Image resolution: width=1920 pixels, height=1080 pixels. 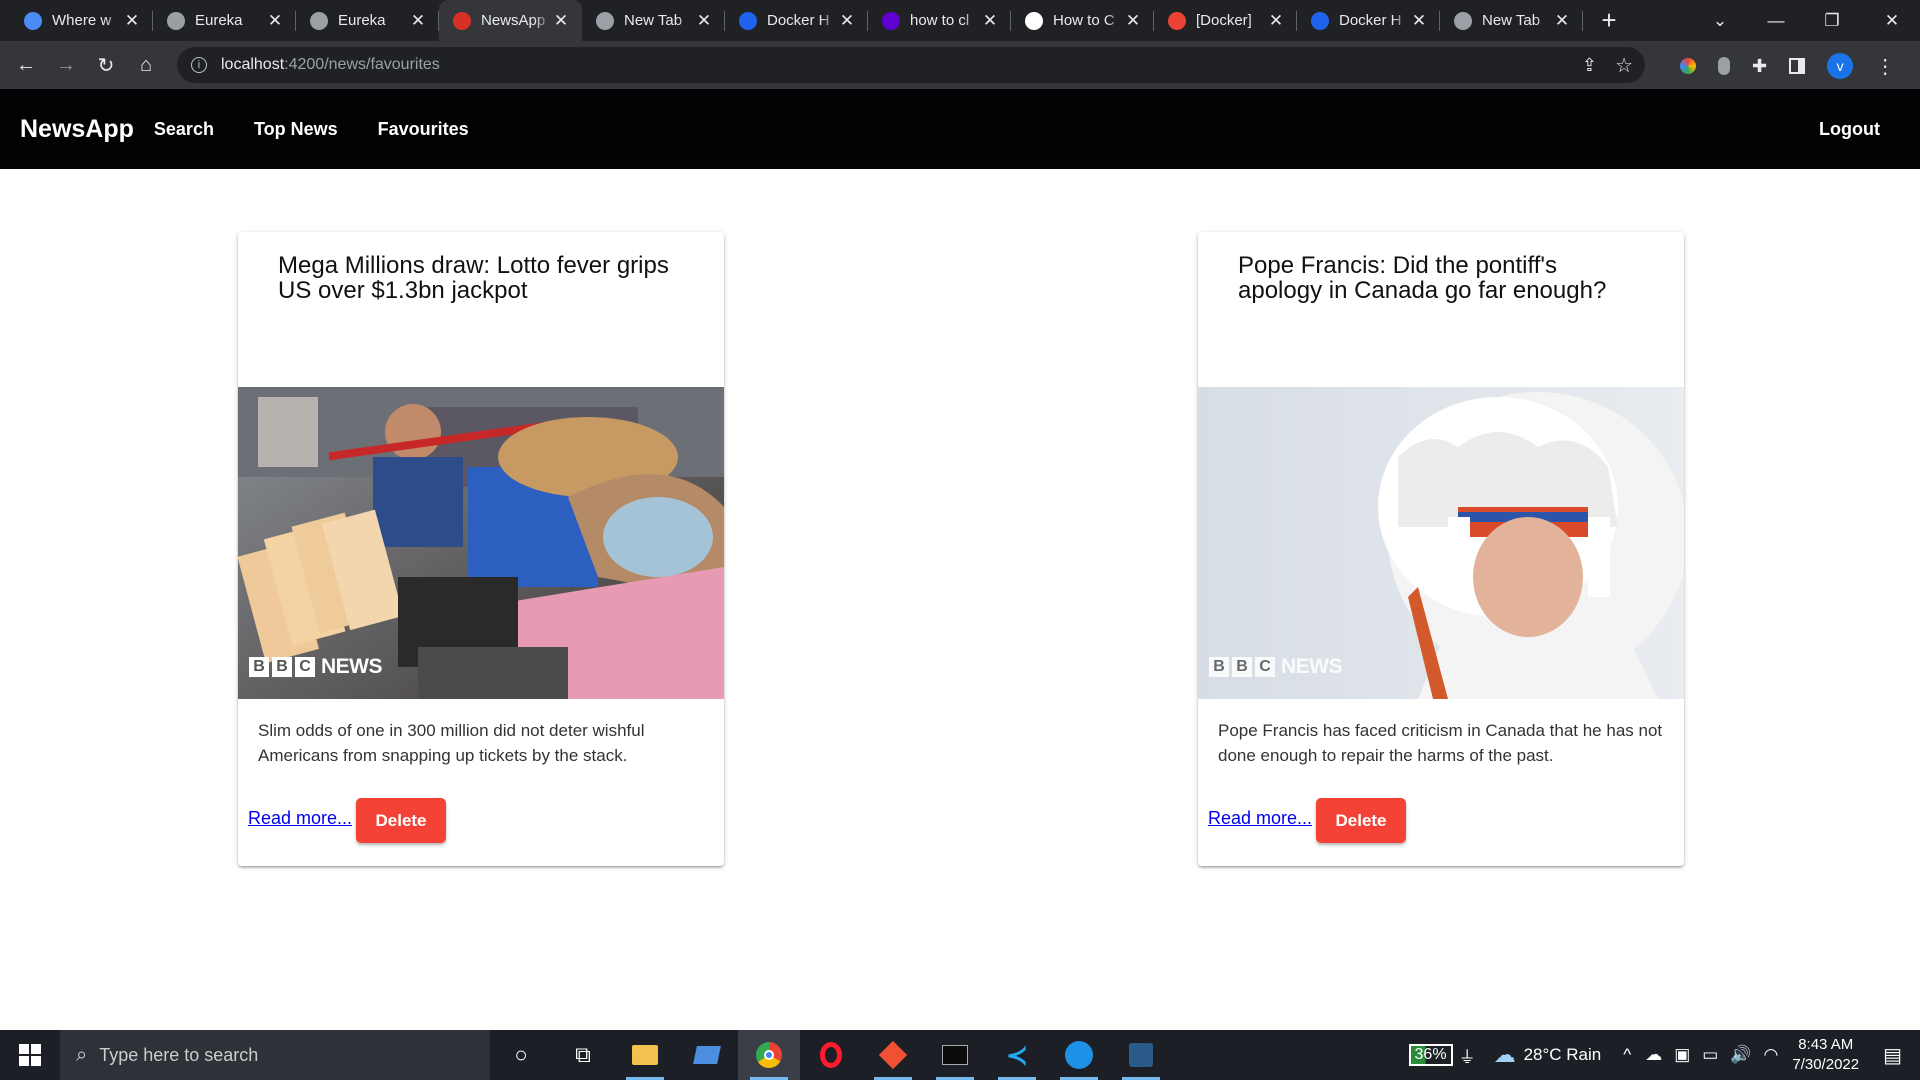 What do you see at coordinates (1840, 66) in the screenshot?
I see `profile-avatar: v` at bounding box center [1840, 66].